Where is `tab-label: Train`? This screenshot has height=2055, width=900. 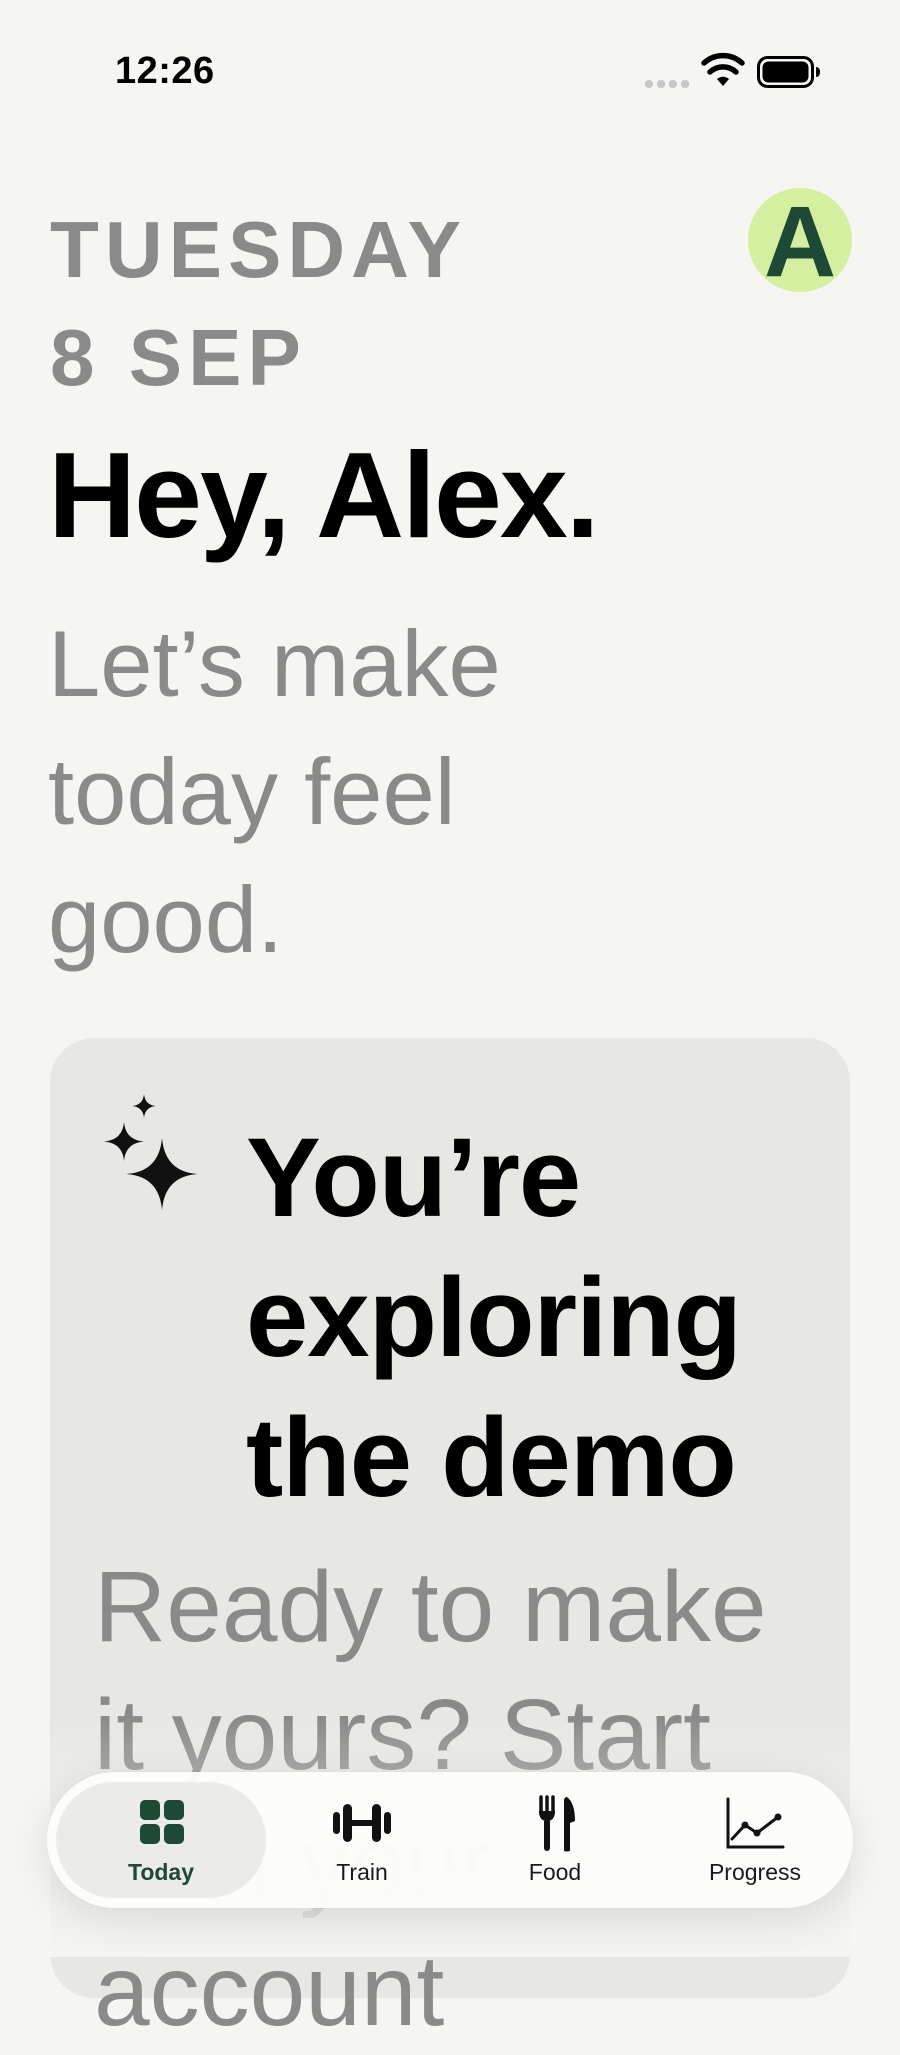
tab-label: Train is located at coordinates (362, 1871).